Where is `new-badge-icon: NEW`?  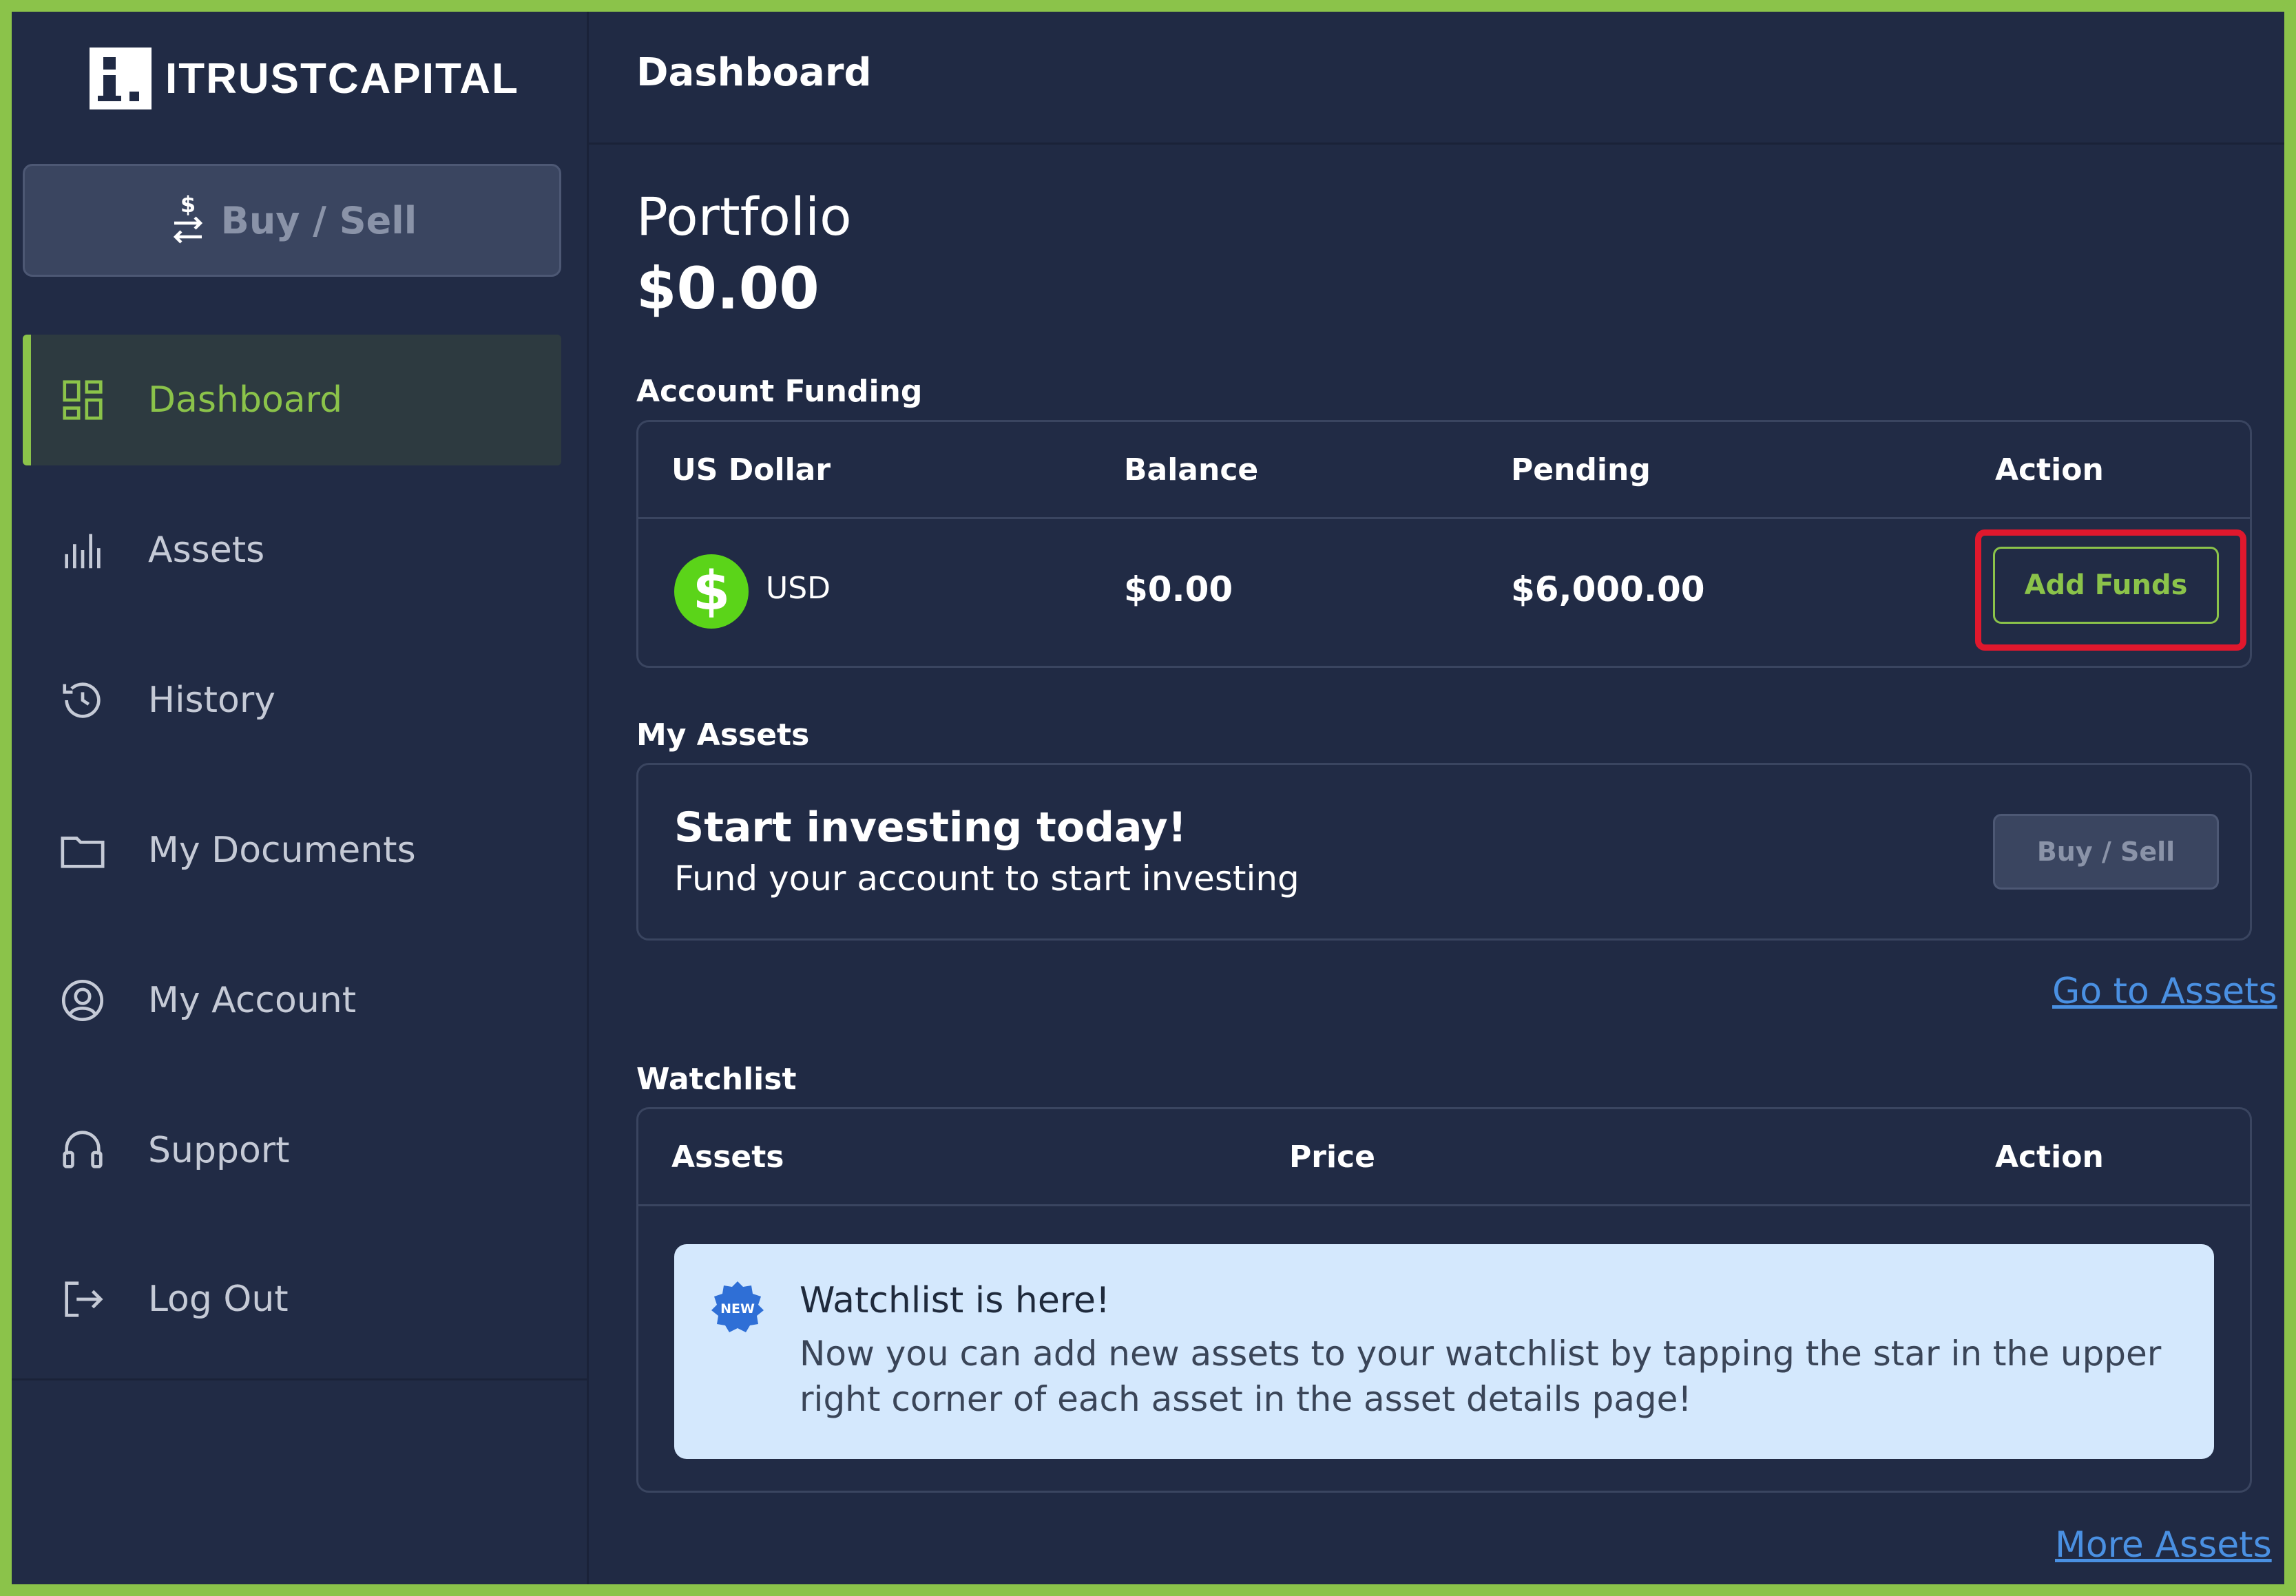
new-badge-icon: NEW is located at coordinates (737, 1306).